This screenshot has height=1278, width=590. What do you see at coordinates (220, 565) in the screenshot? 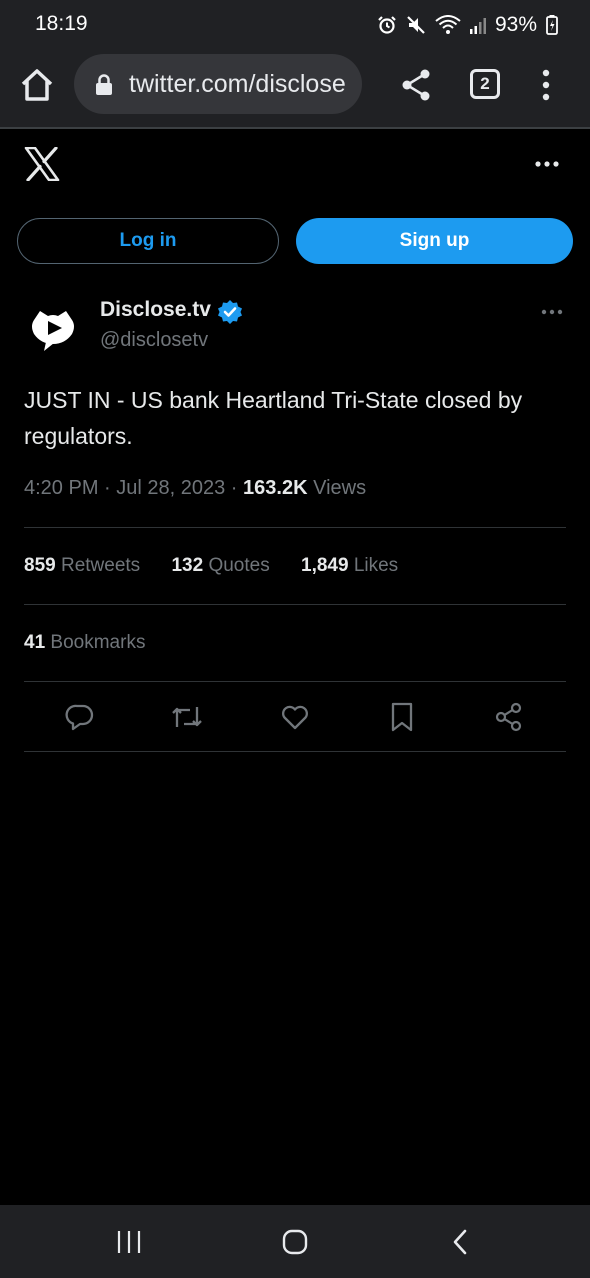
I see `quotes-stat: 132 Quotes` at bounding box center [220, 565].